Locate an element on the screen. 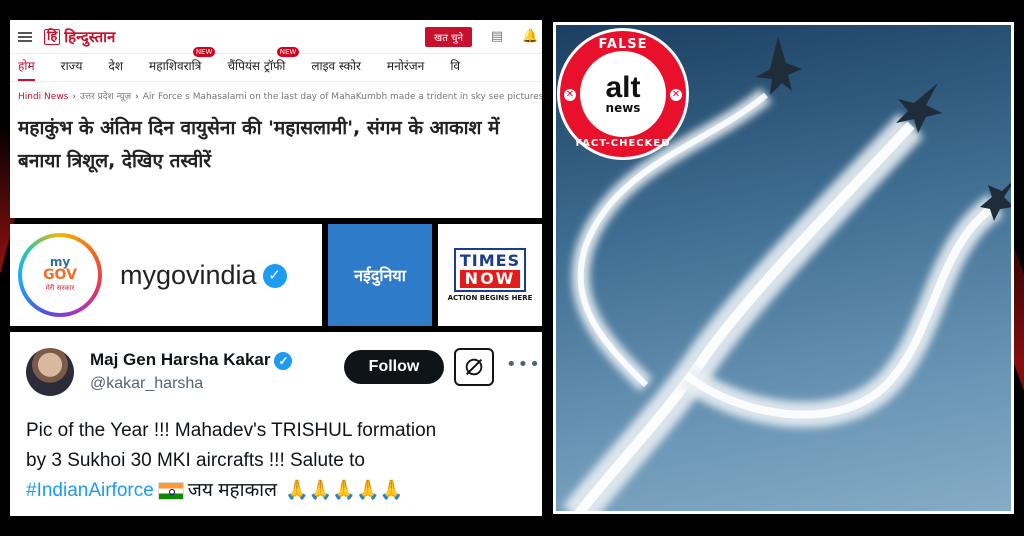  nav-item: देश is located at coordinates (116, 69).